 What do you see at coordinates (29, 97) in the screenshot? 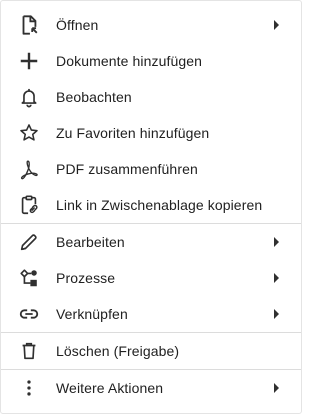
I see `bell-icon` at bounding box center [29, 97].